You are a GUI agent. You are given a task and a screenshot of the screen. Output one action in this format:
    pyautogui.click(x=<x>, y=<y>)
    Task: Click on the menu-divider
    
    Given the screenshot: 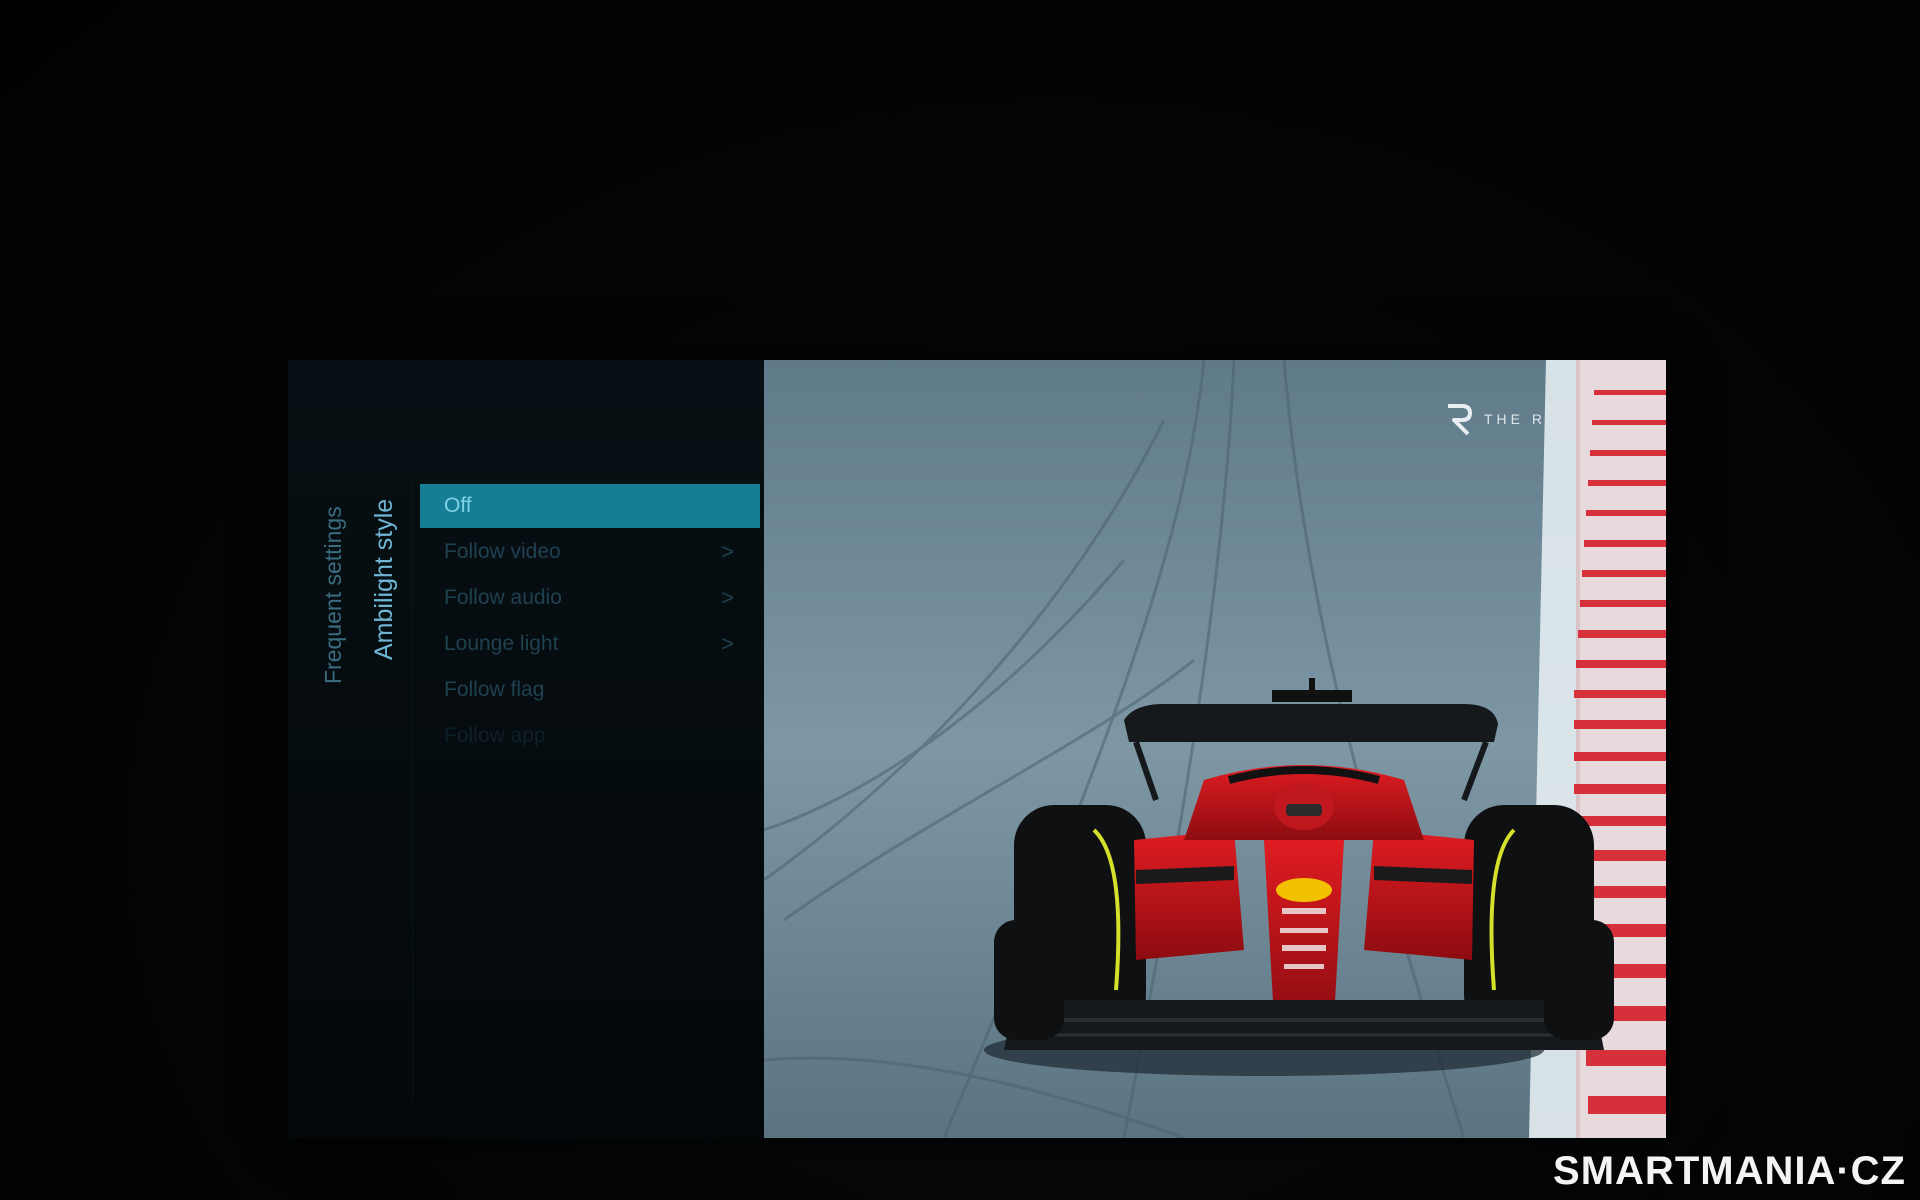 What is the action you would take?
    pyautogui.click(x=412, y=790)
    